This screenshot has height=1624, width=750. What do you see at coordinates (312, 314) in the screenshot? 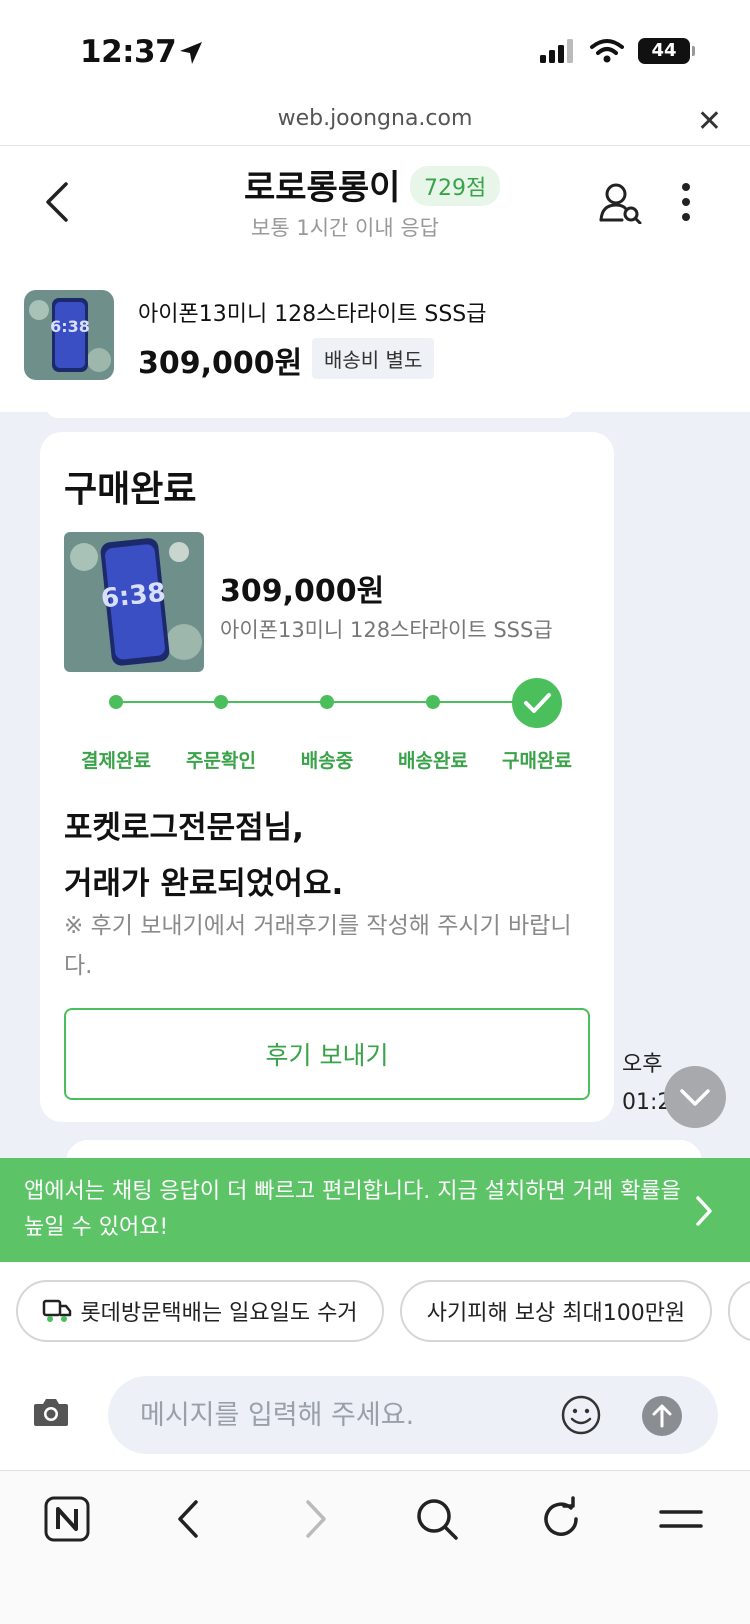
I see `product-title: 아이폰13미니 128스타라이트 SSS급` at bounding box center [312, 314].